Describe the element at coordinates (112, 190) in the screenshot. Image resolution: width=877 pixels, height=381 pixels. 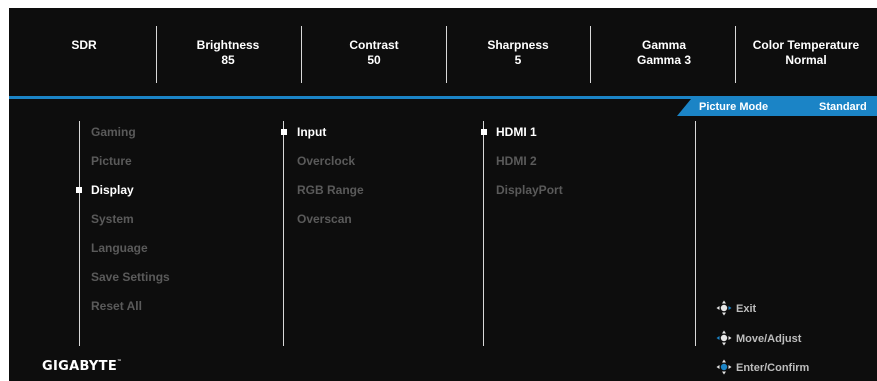
I see `menu-item-display: Display` at that location.